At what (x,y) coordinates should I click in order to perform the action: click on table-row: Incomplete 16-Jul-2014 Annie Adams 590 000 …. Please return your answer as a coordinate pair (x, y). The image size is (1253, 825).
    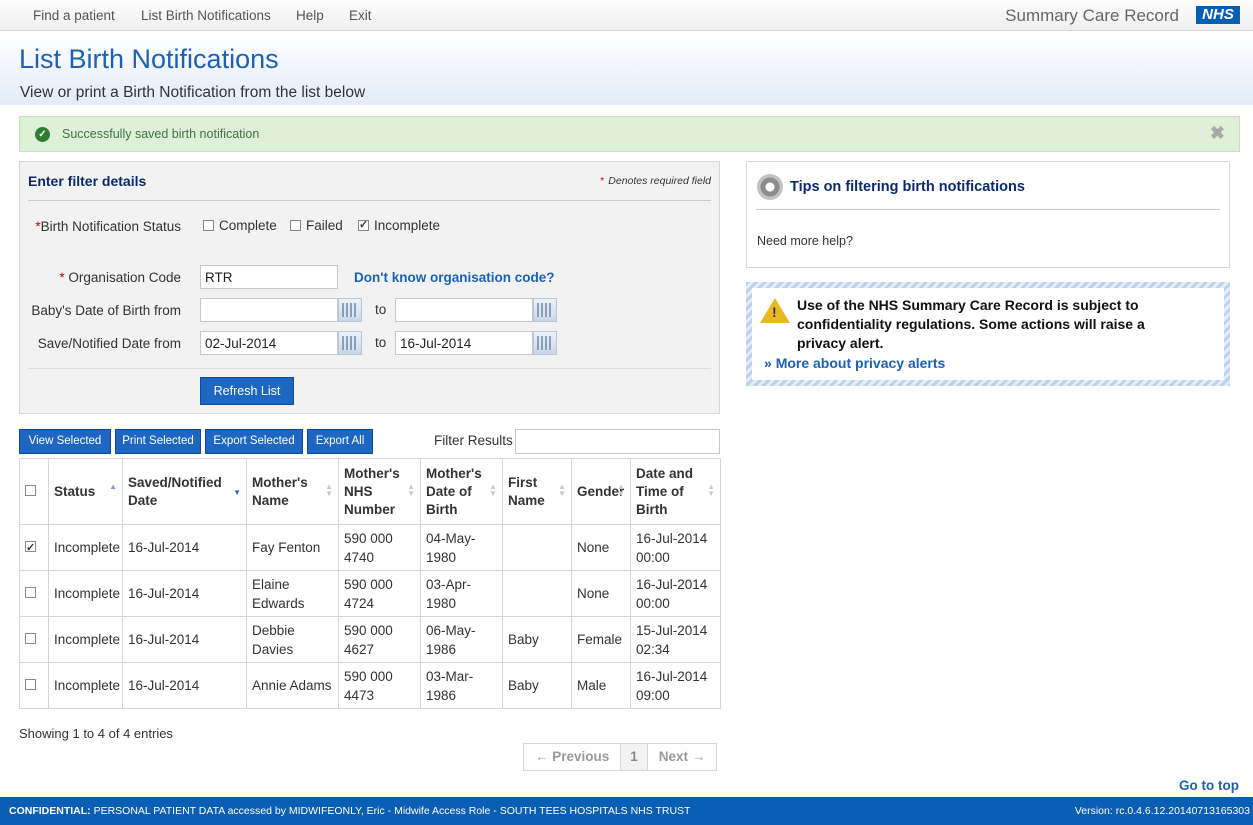
    Looking at the image, I should click on (370, 685).